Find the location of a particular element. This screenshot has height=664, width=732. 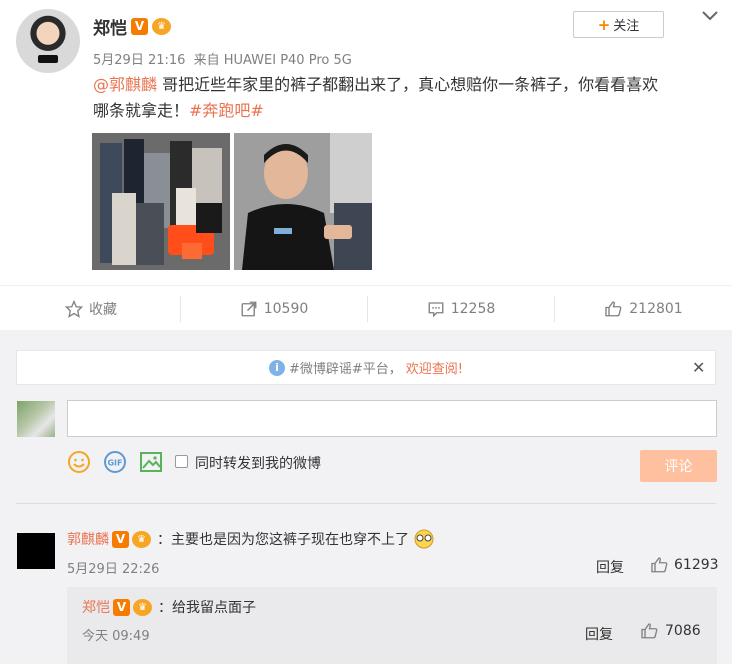

post-time: 5月29日 21:16 is located at coordinates (139, 60).